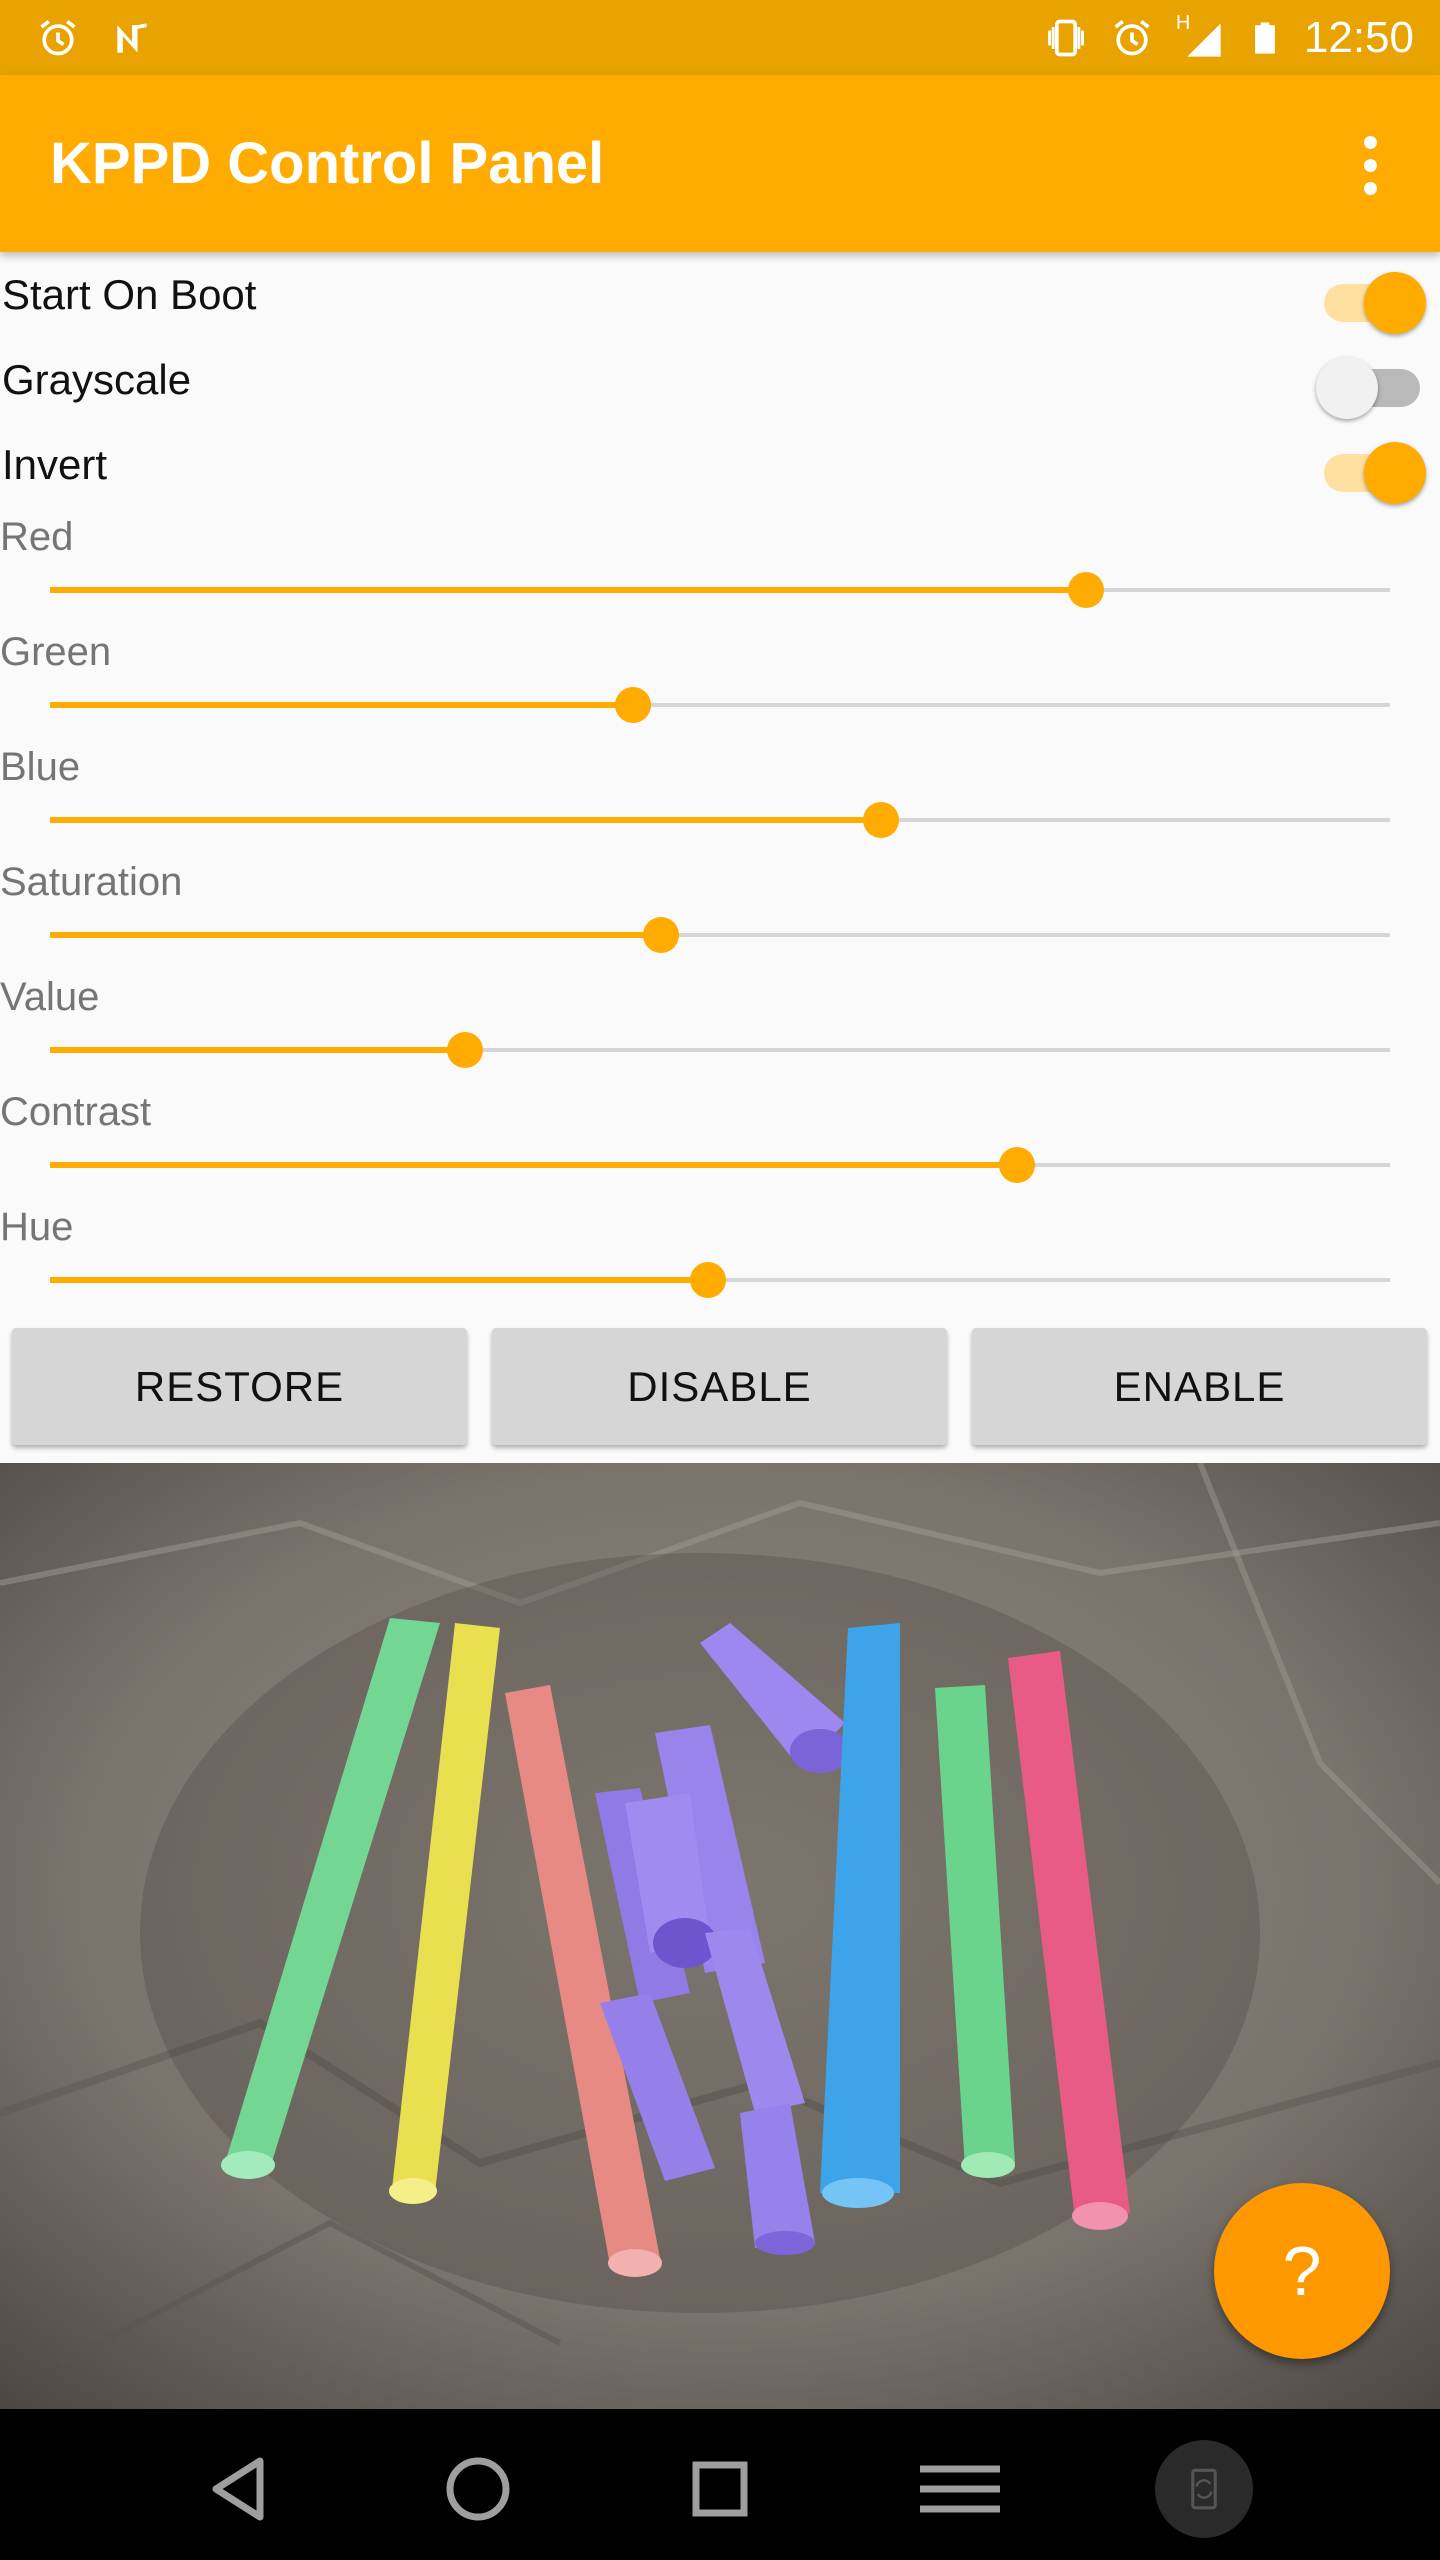 The image size is (1440, 2560). What do you see at coordinates (1358, 37) in the screenshot?
I see `status-time: 12:50` at bounding box center [1358, 37].